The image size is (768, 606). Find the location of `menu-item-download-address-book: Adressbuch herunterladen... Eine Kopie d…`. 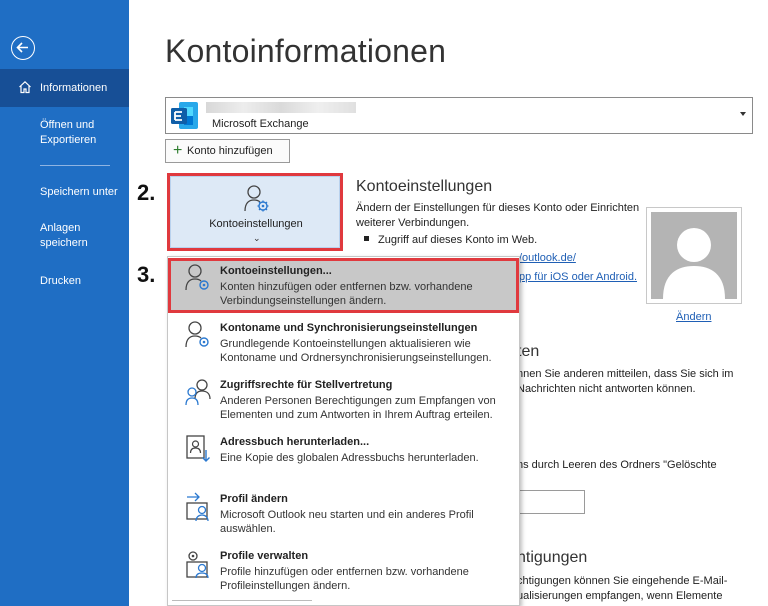

menu-item-download-address-book: Adressbuch herunterladen... Eine Kopie d… is located at coordinates (343, 456).